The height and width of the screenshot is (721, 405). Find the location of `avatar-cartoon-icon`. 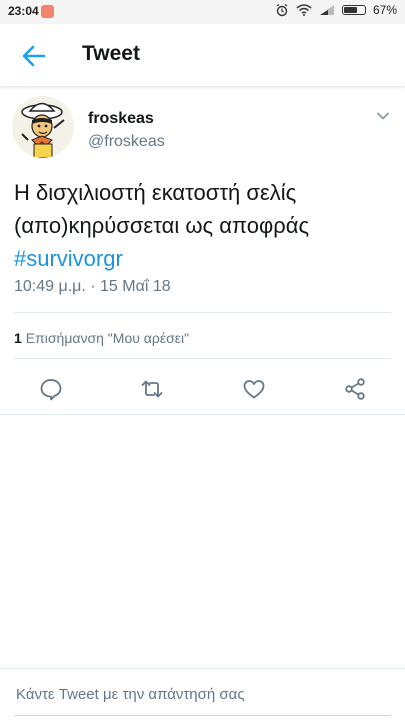

avatar-cartoon-icon is located at coordinates (43, 127).